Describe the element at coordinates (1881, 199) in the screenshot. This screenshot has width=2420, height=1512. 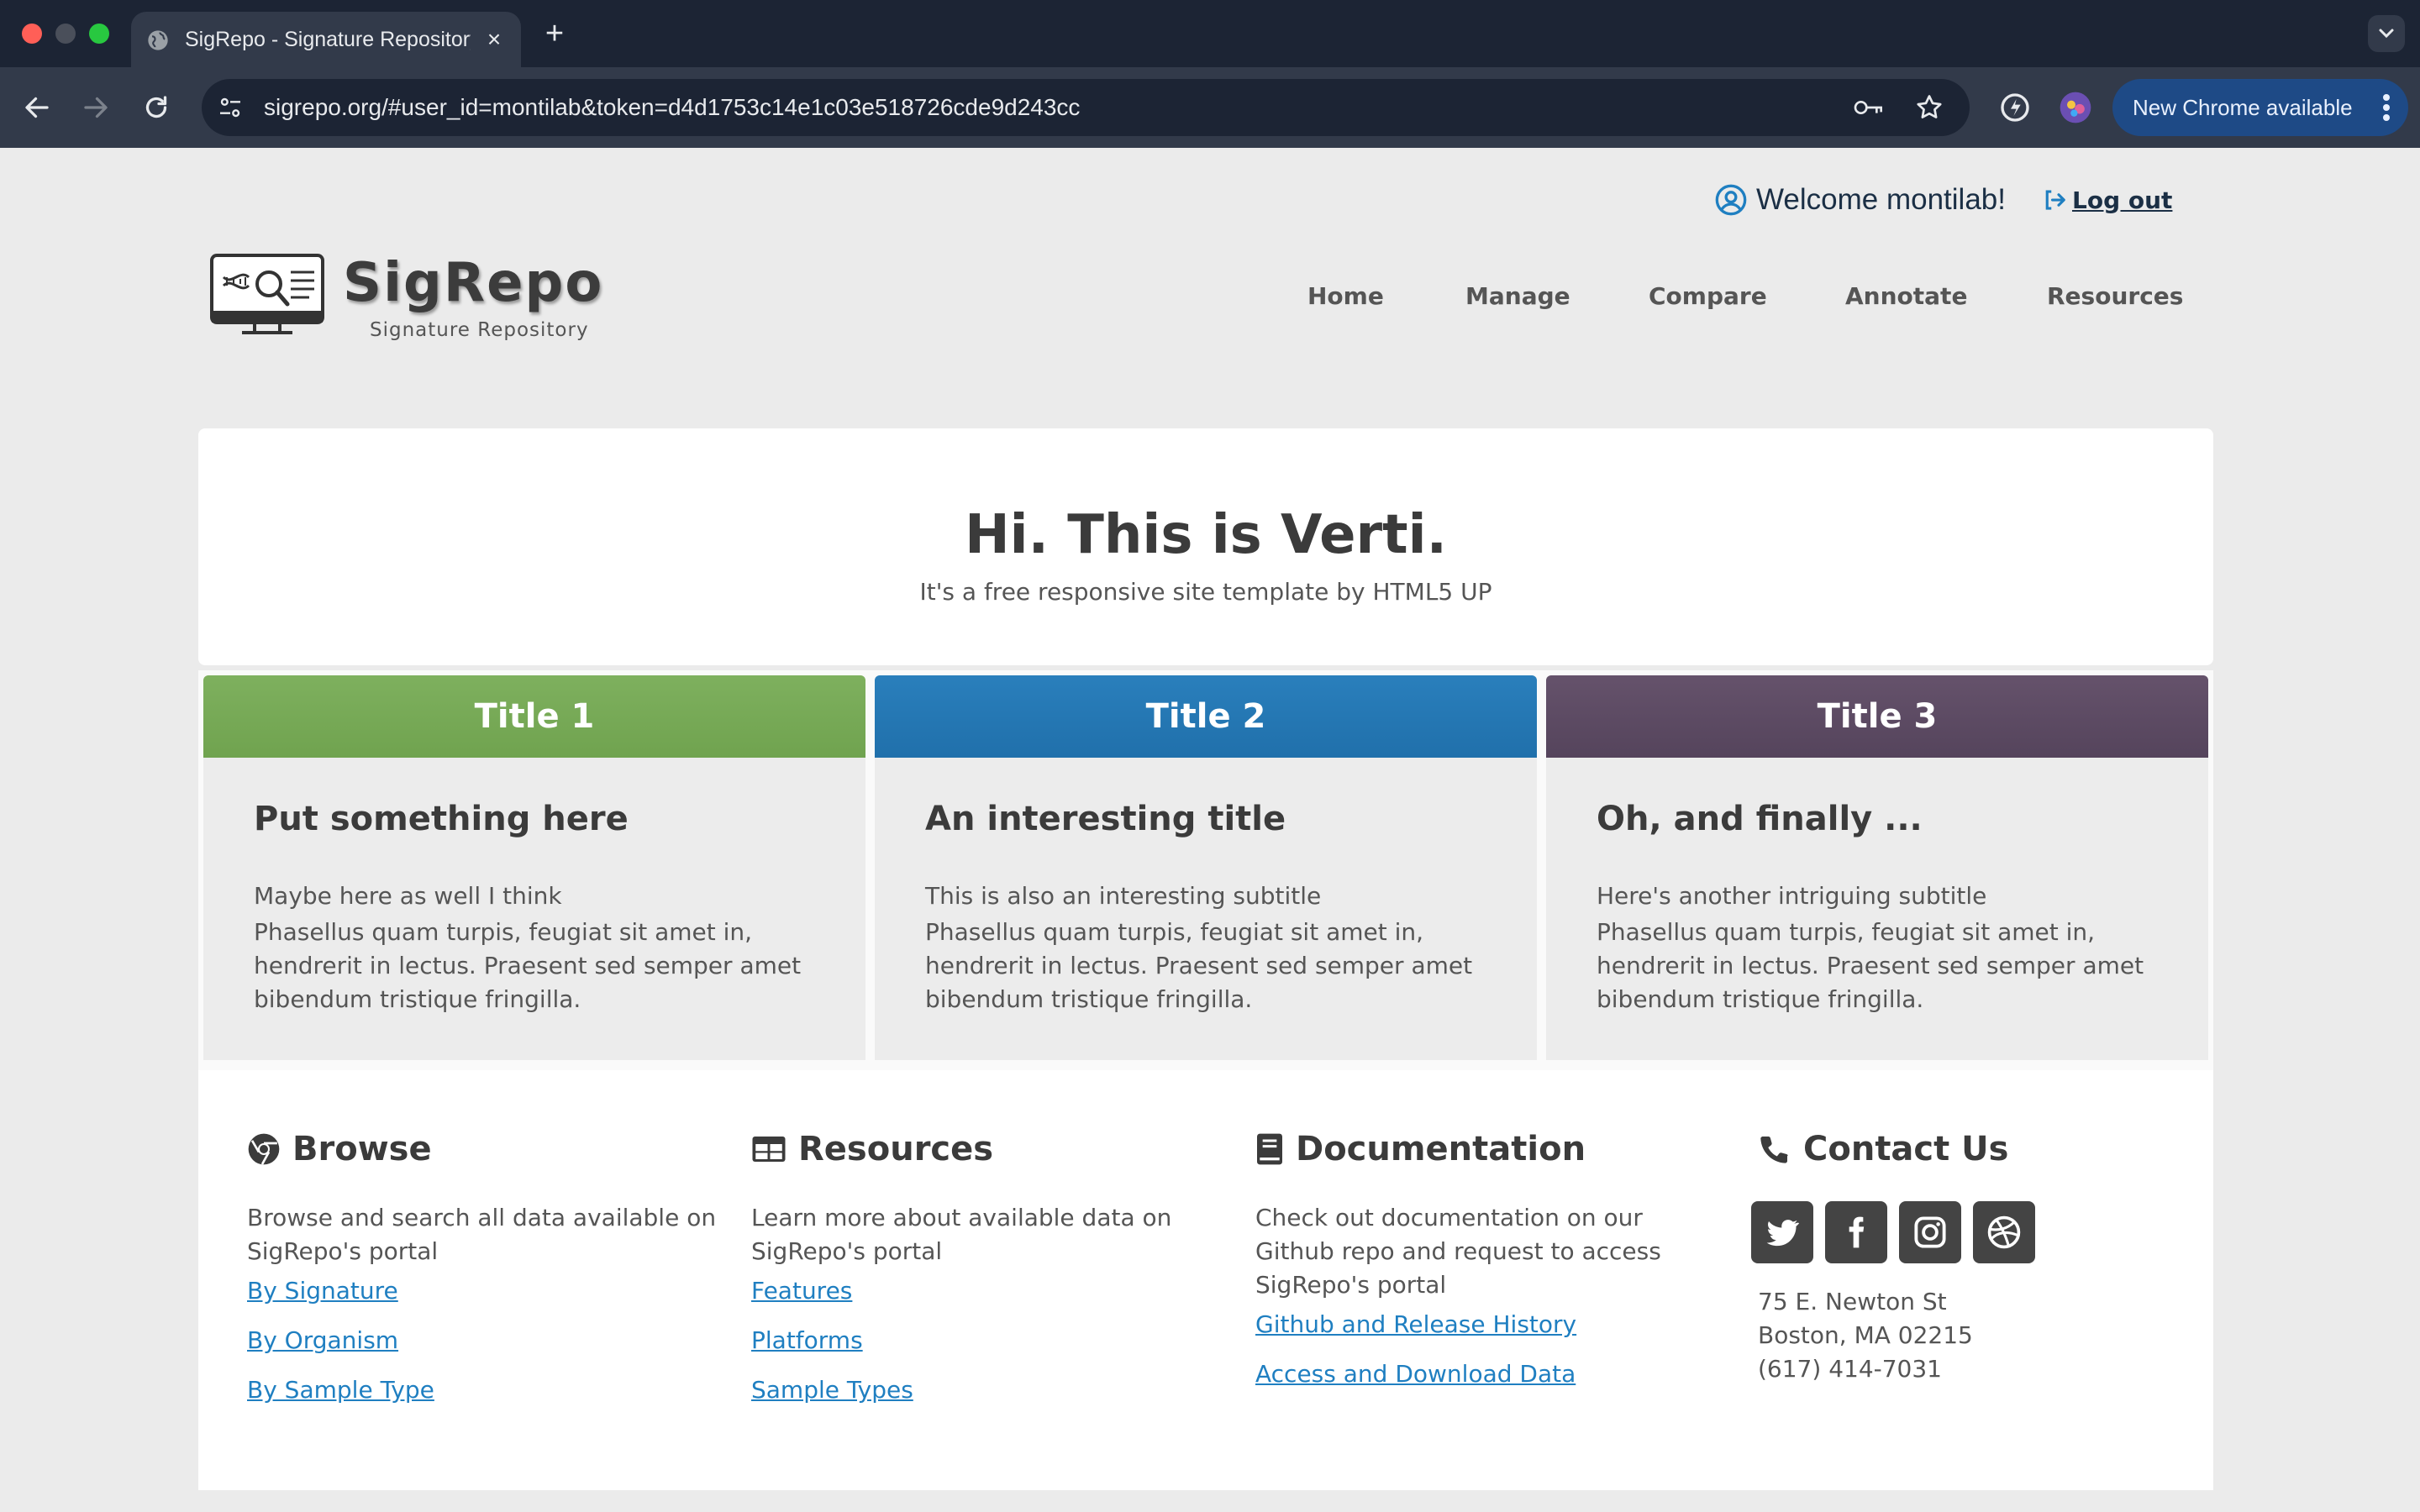
I see `welcome-text: Welcome montilab!` at that location.